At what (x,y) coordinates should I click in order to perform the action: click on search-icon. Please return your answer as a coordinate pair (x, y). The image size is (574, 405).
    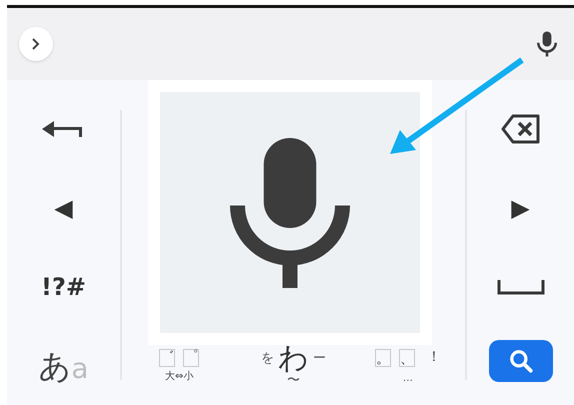
    Looking at the image, I should click on (521, 361).